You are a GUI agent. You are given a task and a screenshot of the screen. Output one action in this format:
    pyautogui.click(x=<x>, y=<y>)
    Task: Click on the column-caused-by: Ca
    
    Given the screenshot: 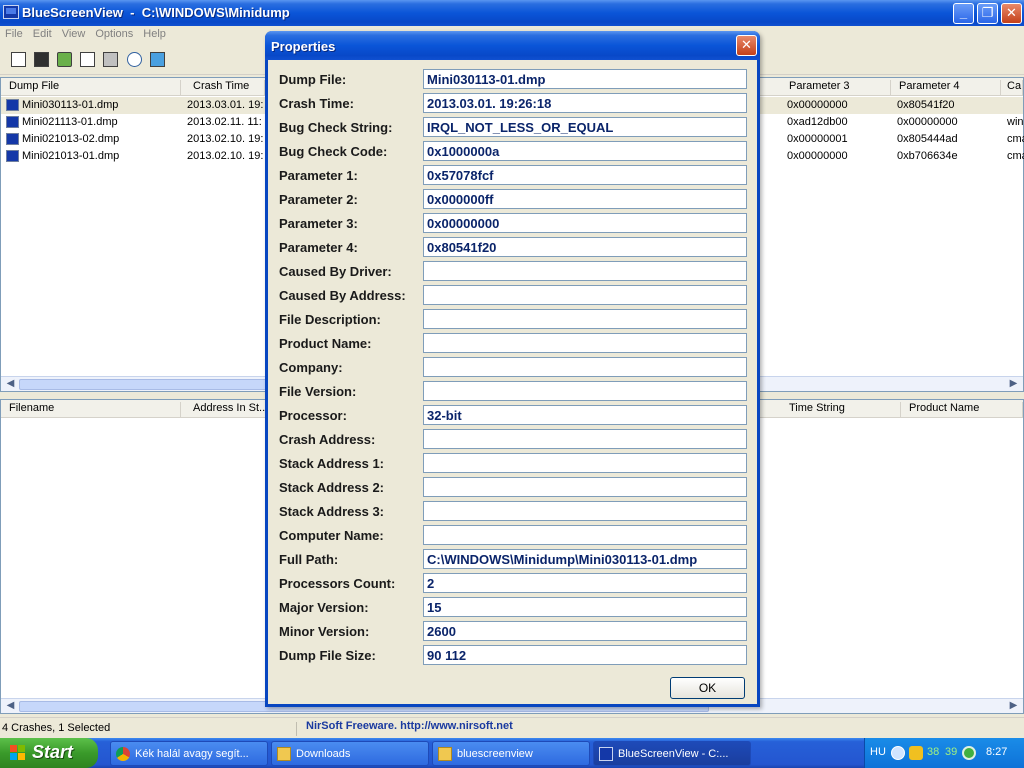 What is the action you would take?
    pyautogui.click(x=1012, y=87)
    